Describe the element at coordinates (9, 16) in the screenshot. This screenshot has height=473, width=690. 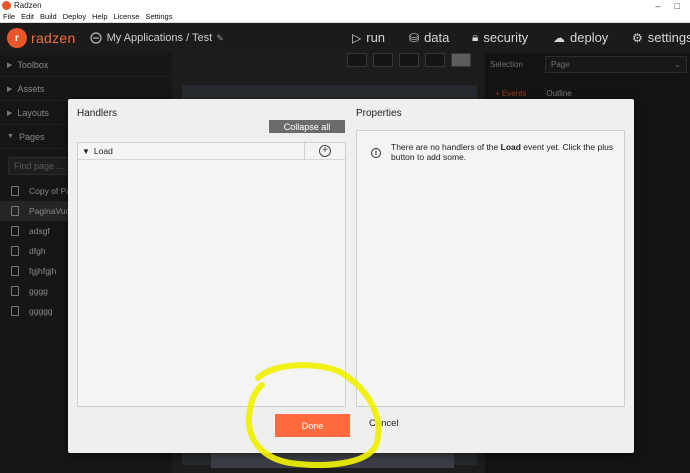
I see `menu-file: File` at that location.